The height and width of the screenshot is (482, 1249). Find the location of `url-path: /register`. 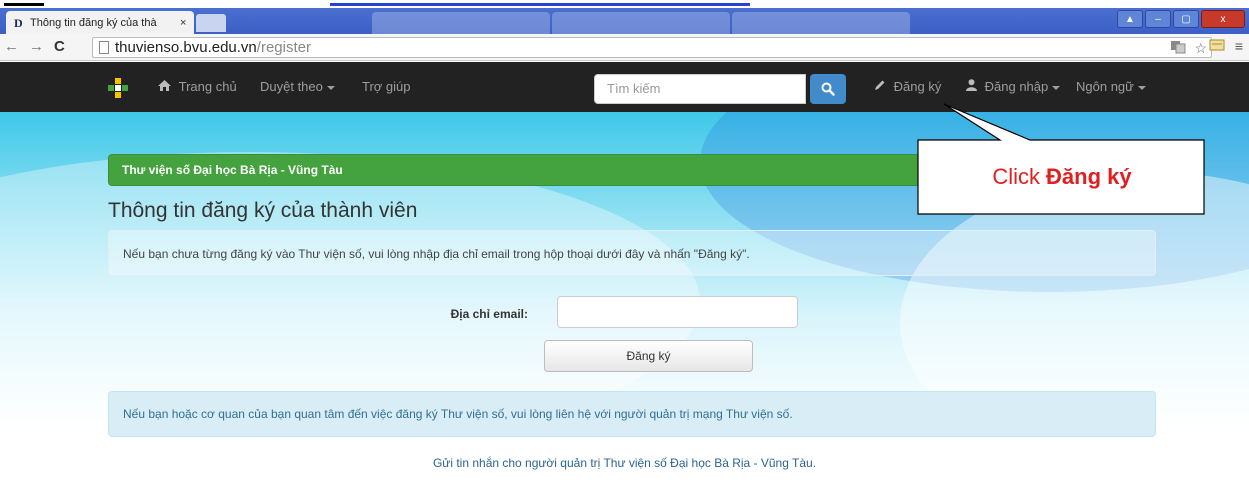

url-path: /register is located at coordinates (283, 47).